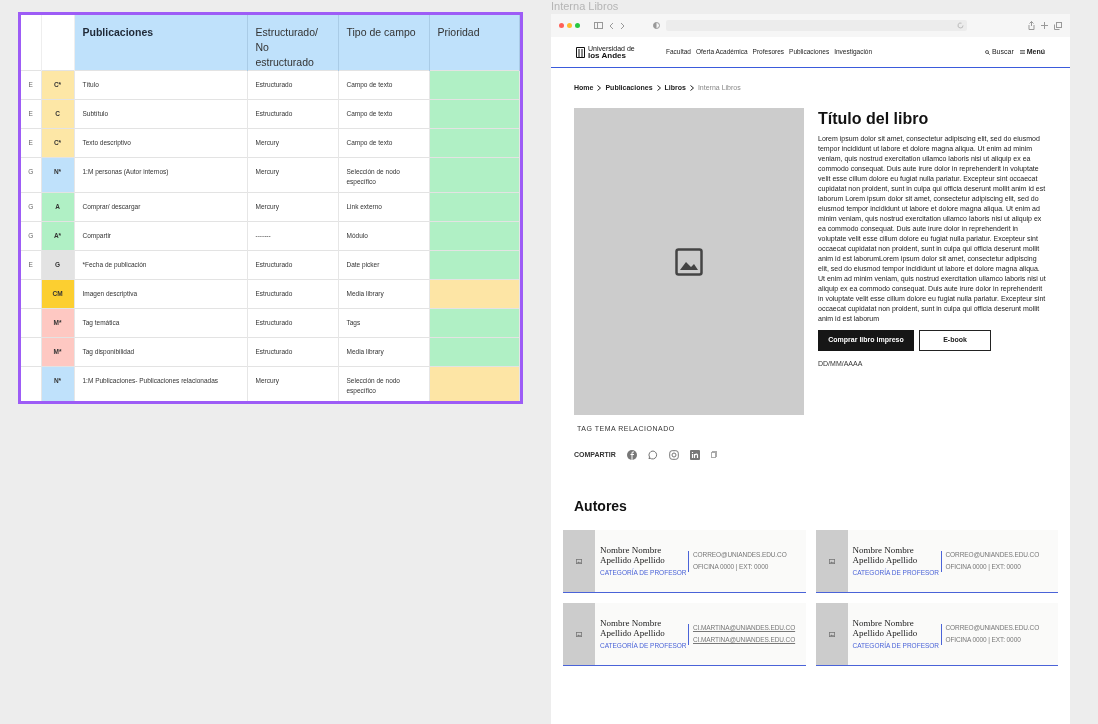 This screenshot has height=724, width=1098. What do you see at coordinates (600, 506) in the screenshot?
I see `section-title: Autores` at bounding box center [600, 506].